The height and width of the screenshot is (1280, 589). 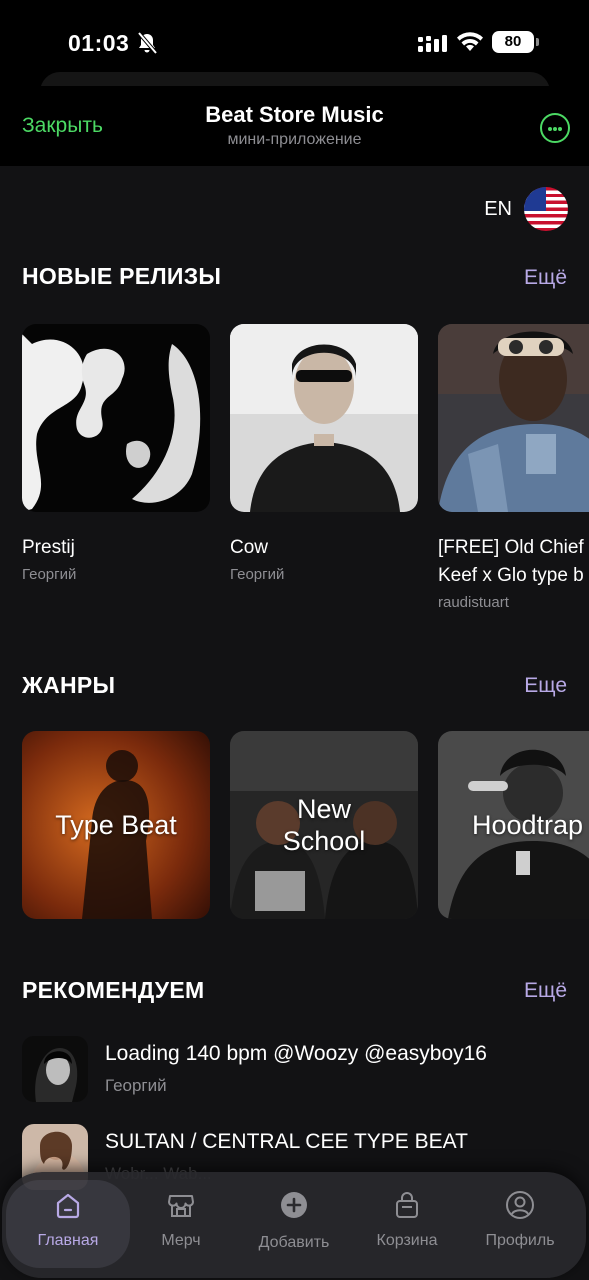 What do you see at coordinates (113, 990) in the screenshot?
I see `recommended-heading: РЕКОМЕНДУЕМ` at bounding box center [113, 990].